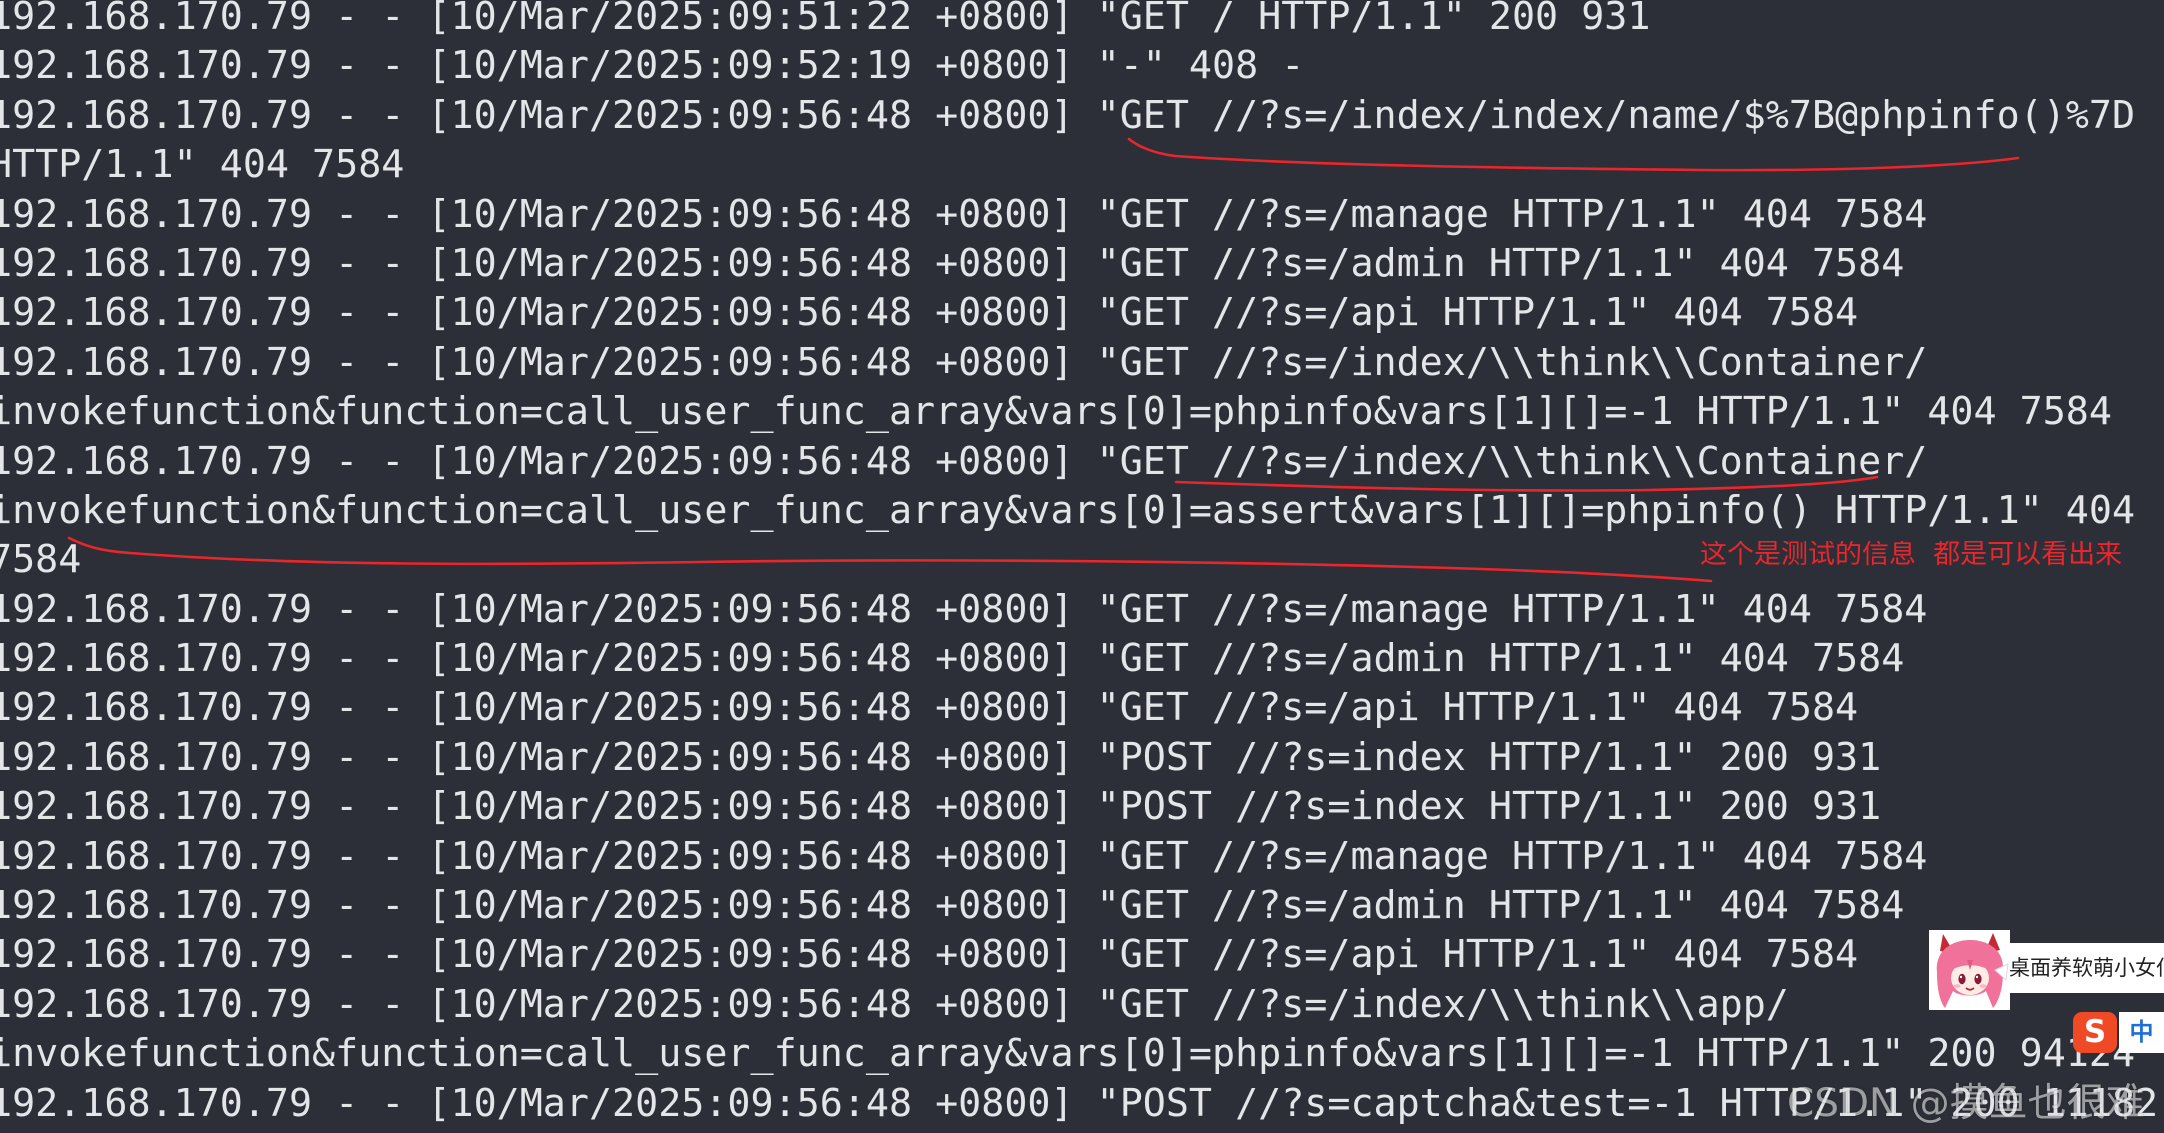 This screenshot has height=1133, width=2164. What do you see at coordinates (1969, 970) in the screenshot?
I see `anime-girl-avatar-icon` at bounding box center [1969, 970].